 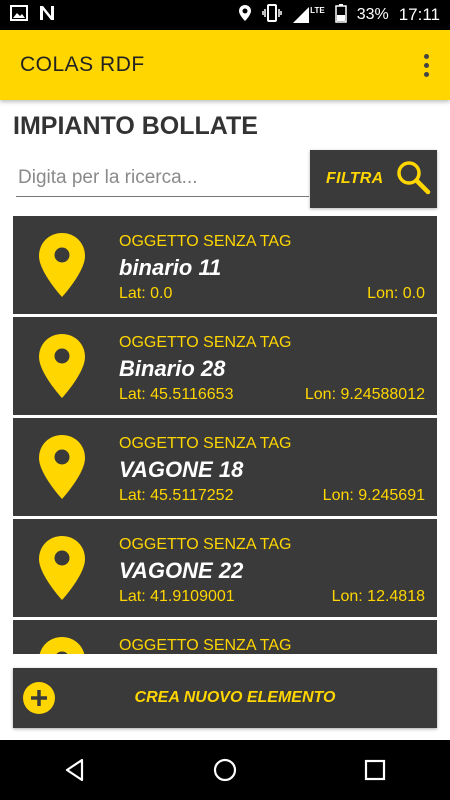 What do you see at coordinates (170, 267) in the screenshot?
I see `item-name: binario 11` at bounding box center [170, 267].